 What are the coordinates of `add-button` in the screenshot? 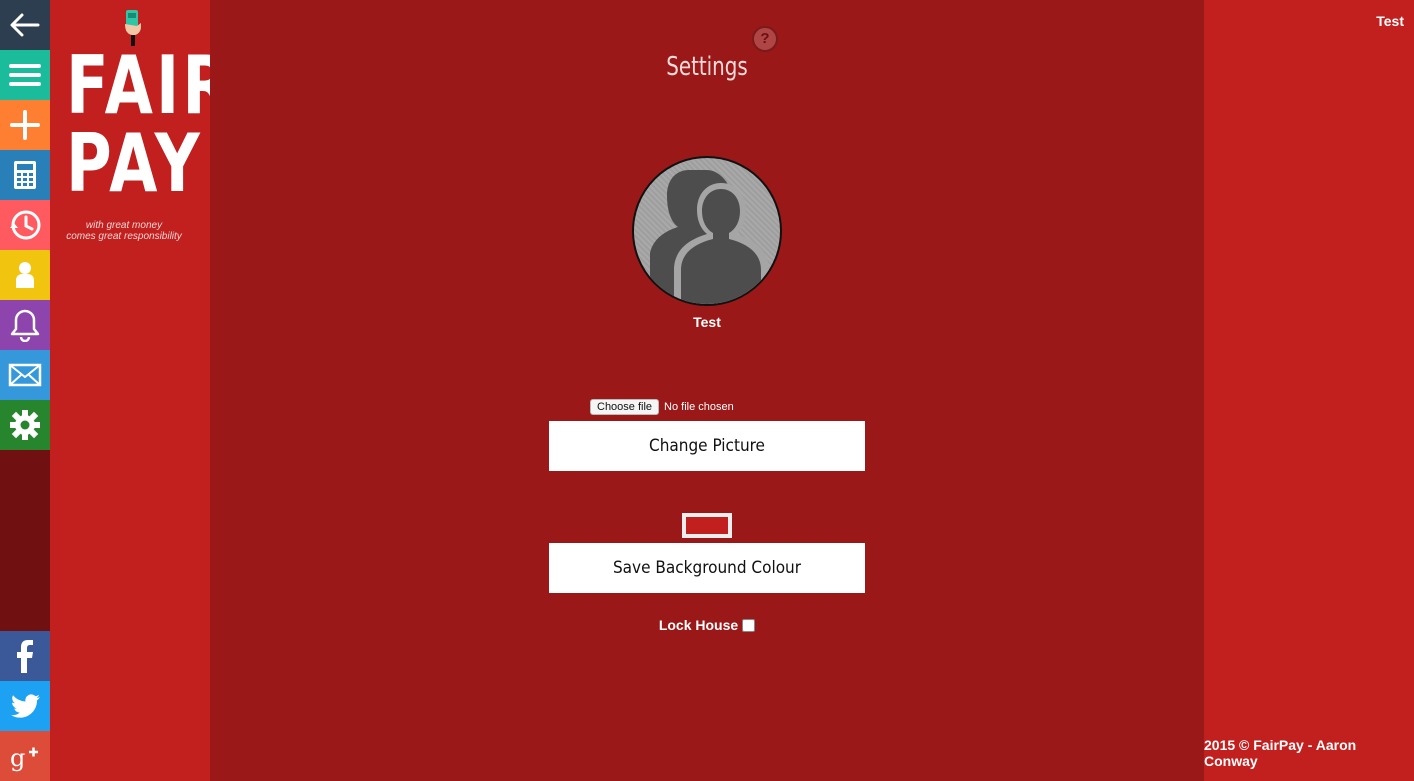 It's located at (25, 125).